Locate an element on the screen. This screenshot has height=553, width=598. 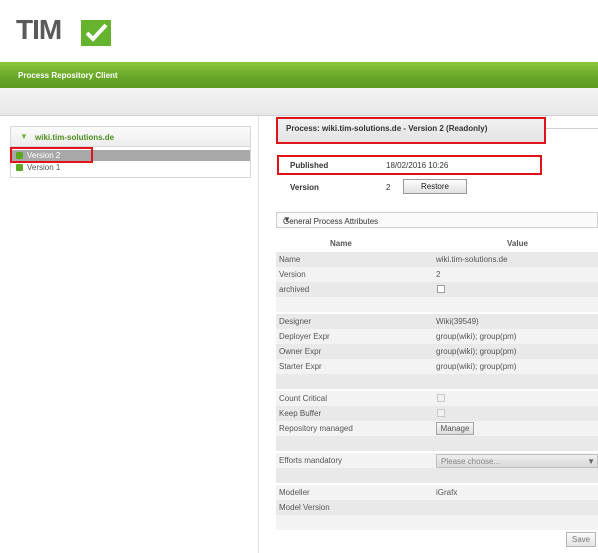
attr-label: Version is located at coordinates (292, 274).